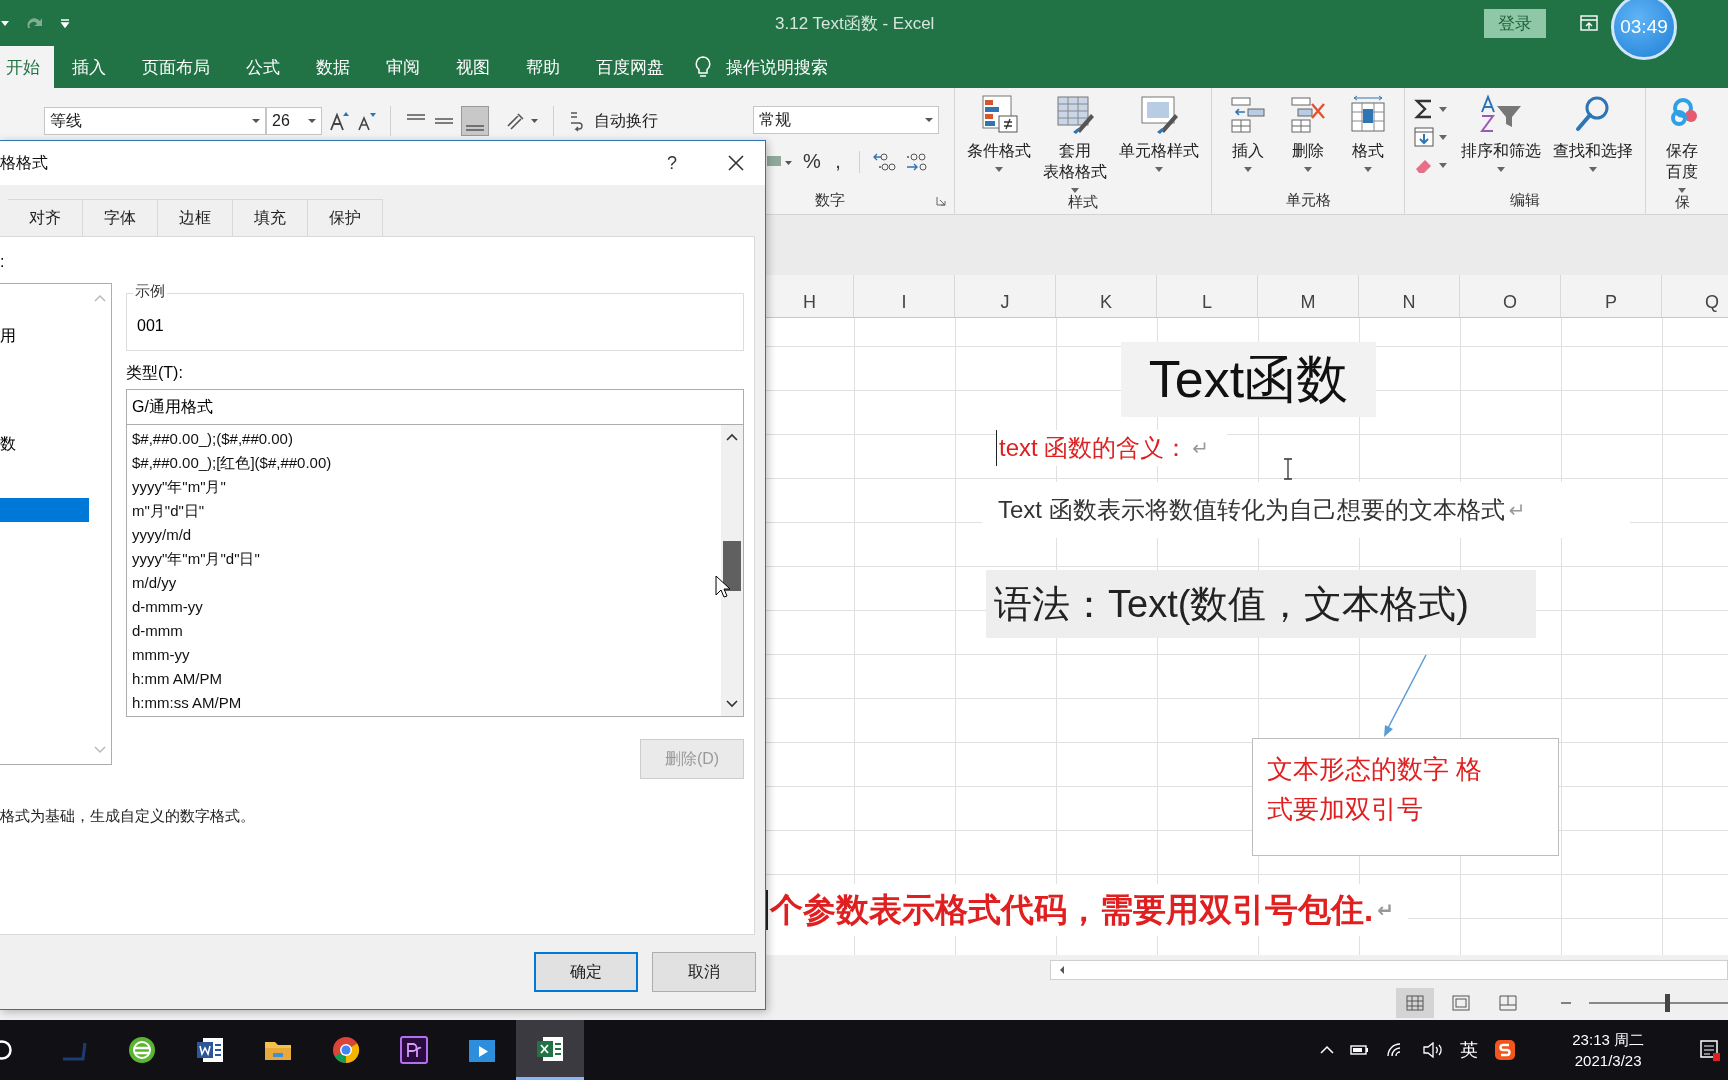 The height and width of the screenshot is (1080, 1728). I want to click on ok-button: 确定, so click(586, 972).